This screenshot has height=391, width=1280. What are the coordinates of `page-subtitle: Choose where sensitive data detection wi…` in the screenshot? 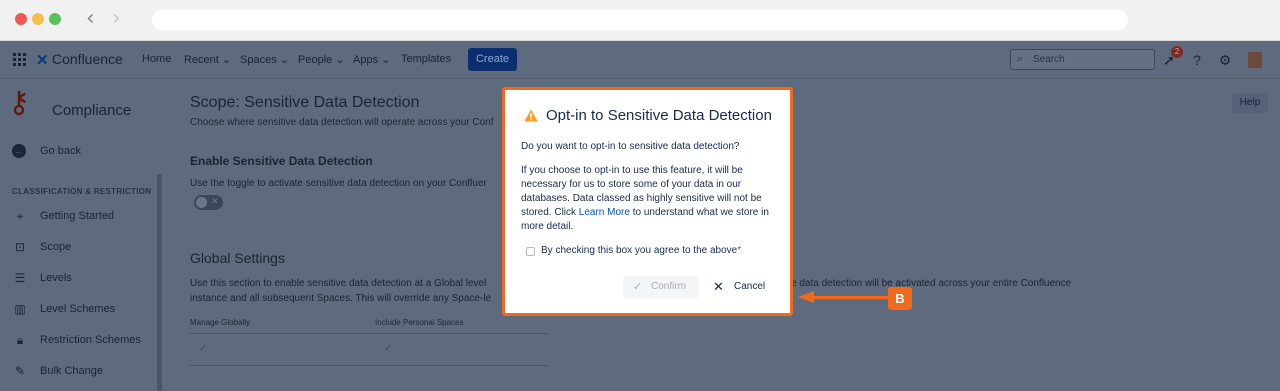 It's located at (342, 122).